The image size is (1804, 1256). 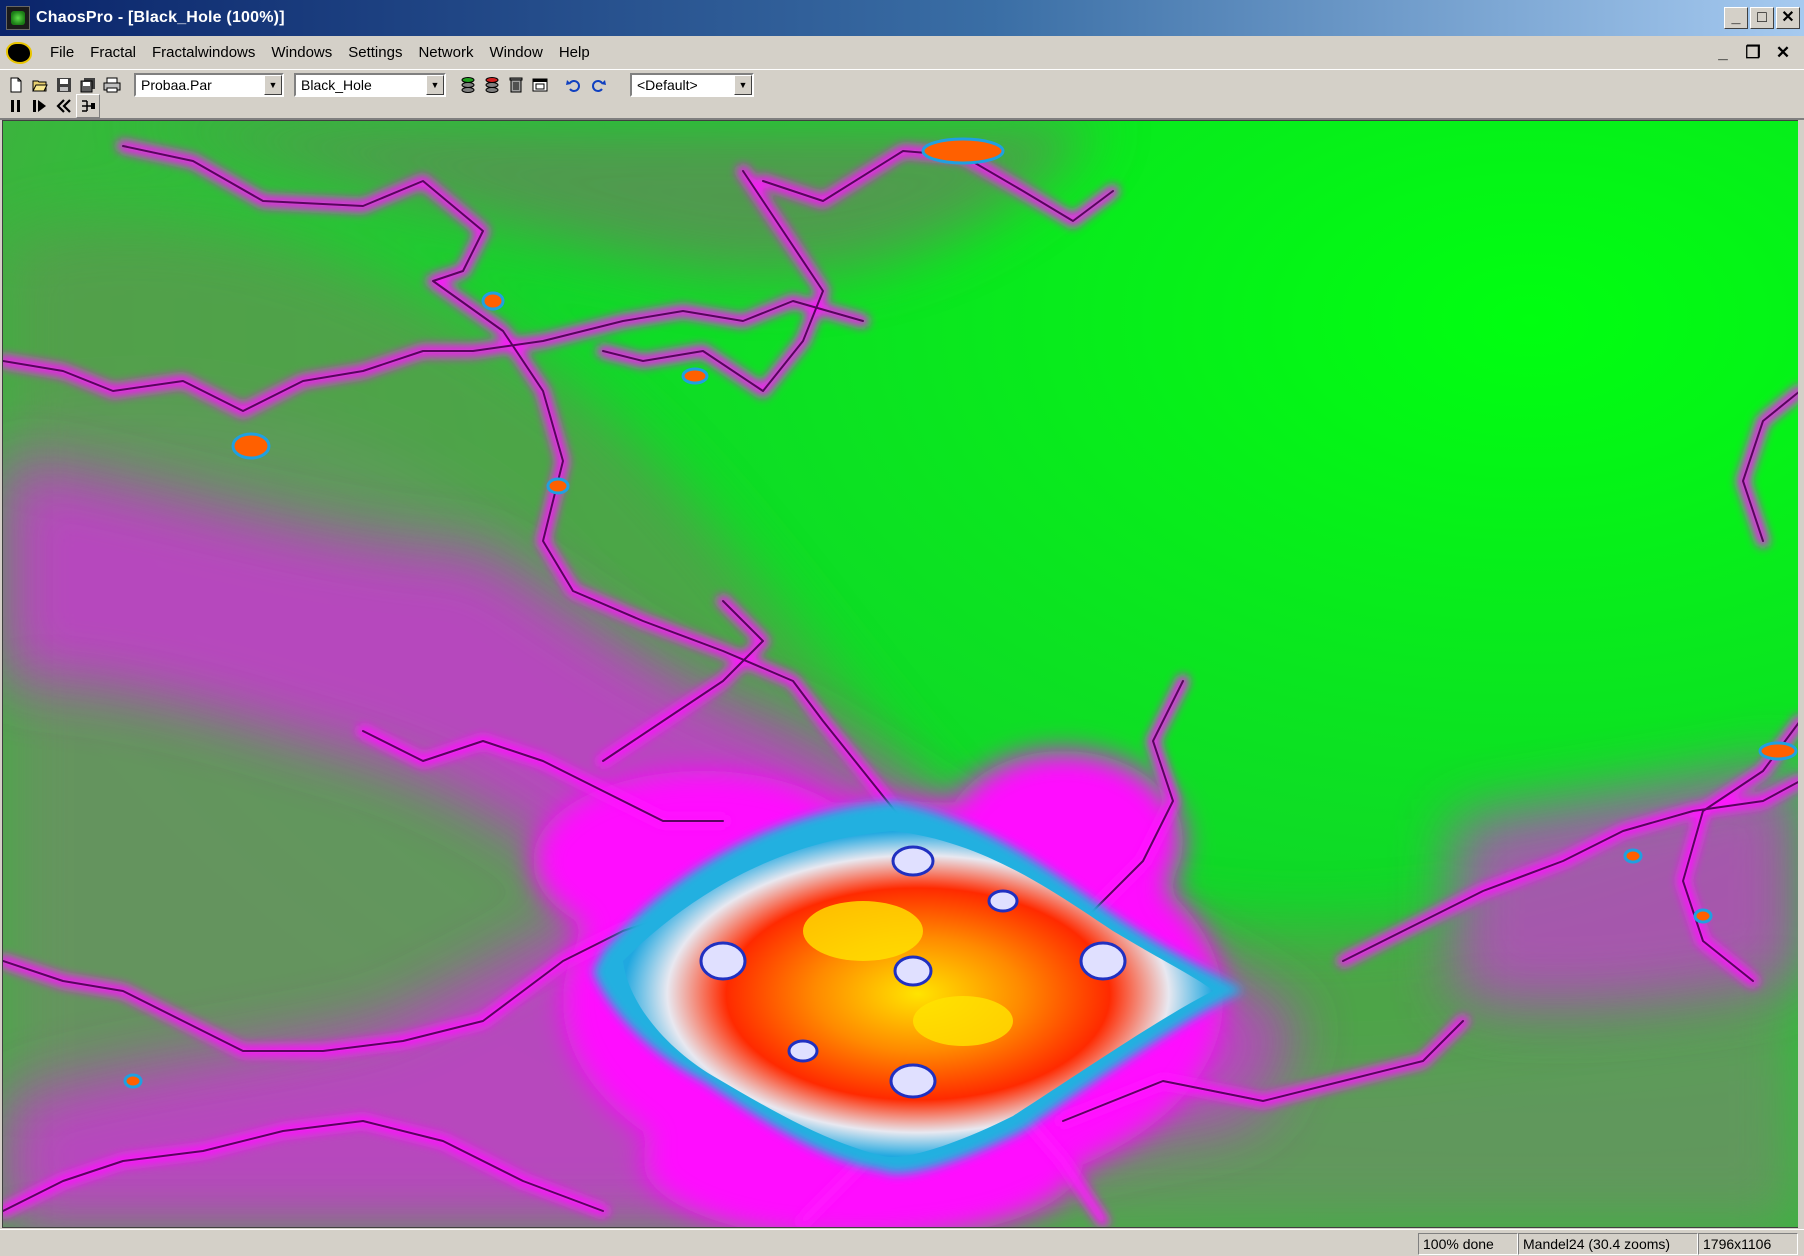 What do you see at coordinates (64, 106) in the screenshot?
I see `rewind-icon` at bounding box center [64, 106].